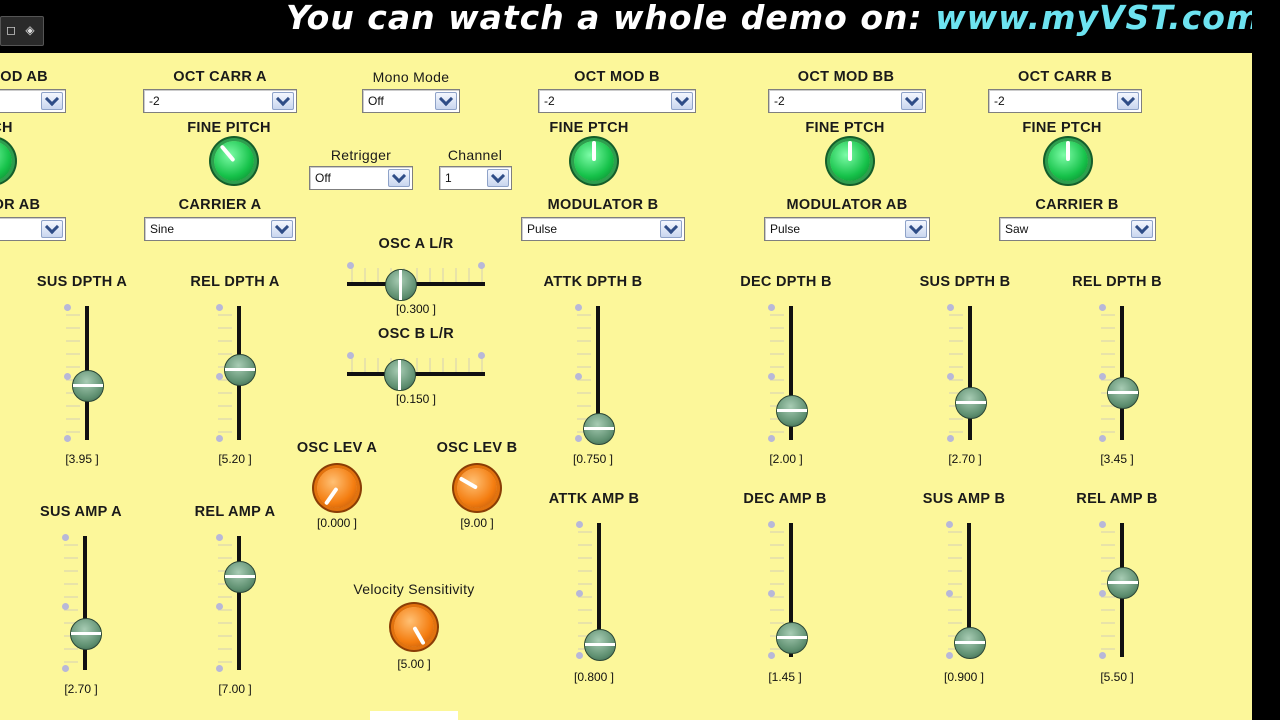 Image resolution: width=1280 pixels, height=720 pixels. What do you see at coordinates (154, 101) in the screenshot?
I see `dd-oct-carr-a-value: -2` at bounding box center [154, 101].